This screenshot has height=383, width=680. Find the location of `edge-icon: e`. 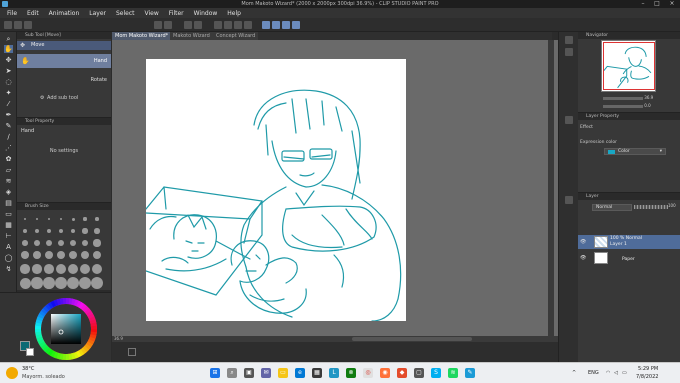

edge-icon: e is located at coordinates (300, 373).